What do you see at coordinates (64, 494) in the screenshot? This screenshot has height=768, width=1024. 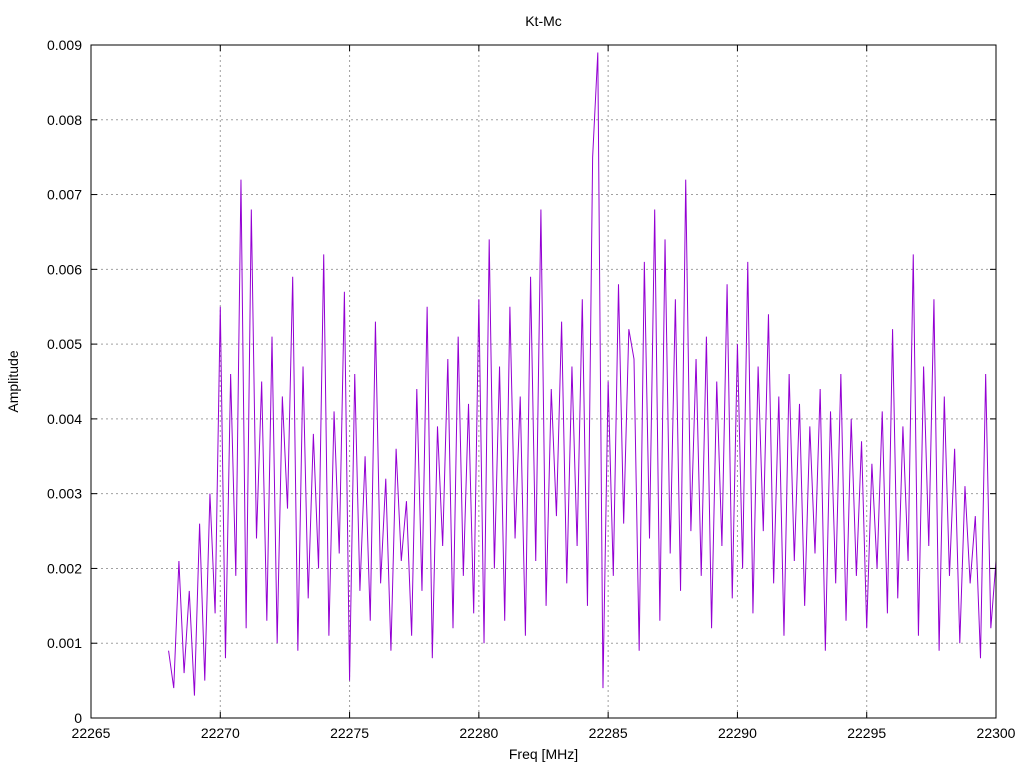 I see `y-tick-label: 0.003` at bounding box center [64, 494].